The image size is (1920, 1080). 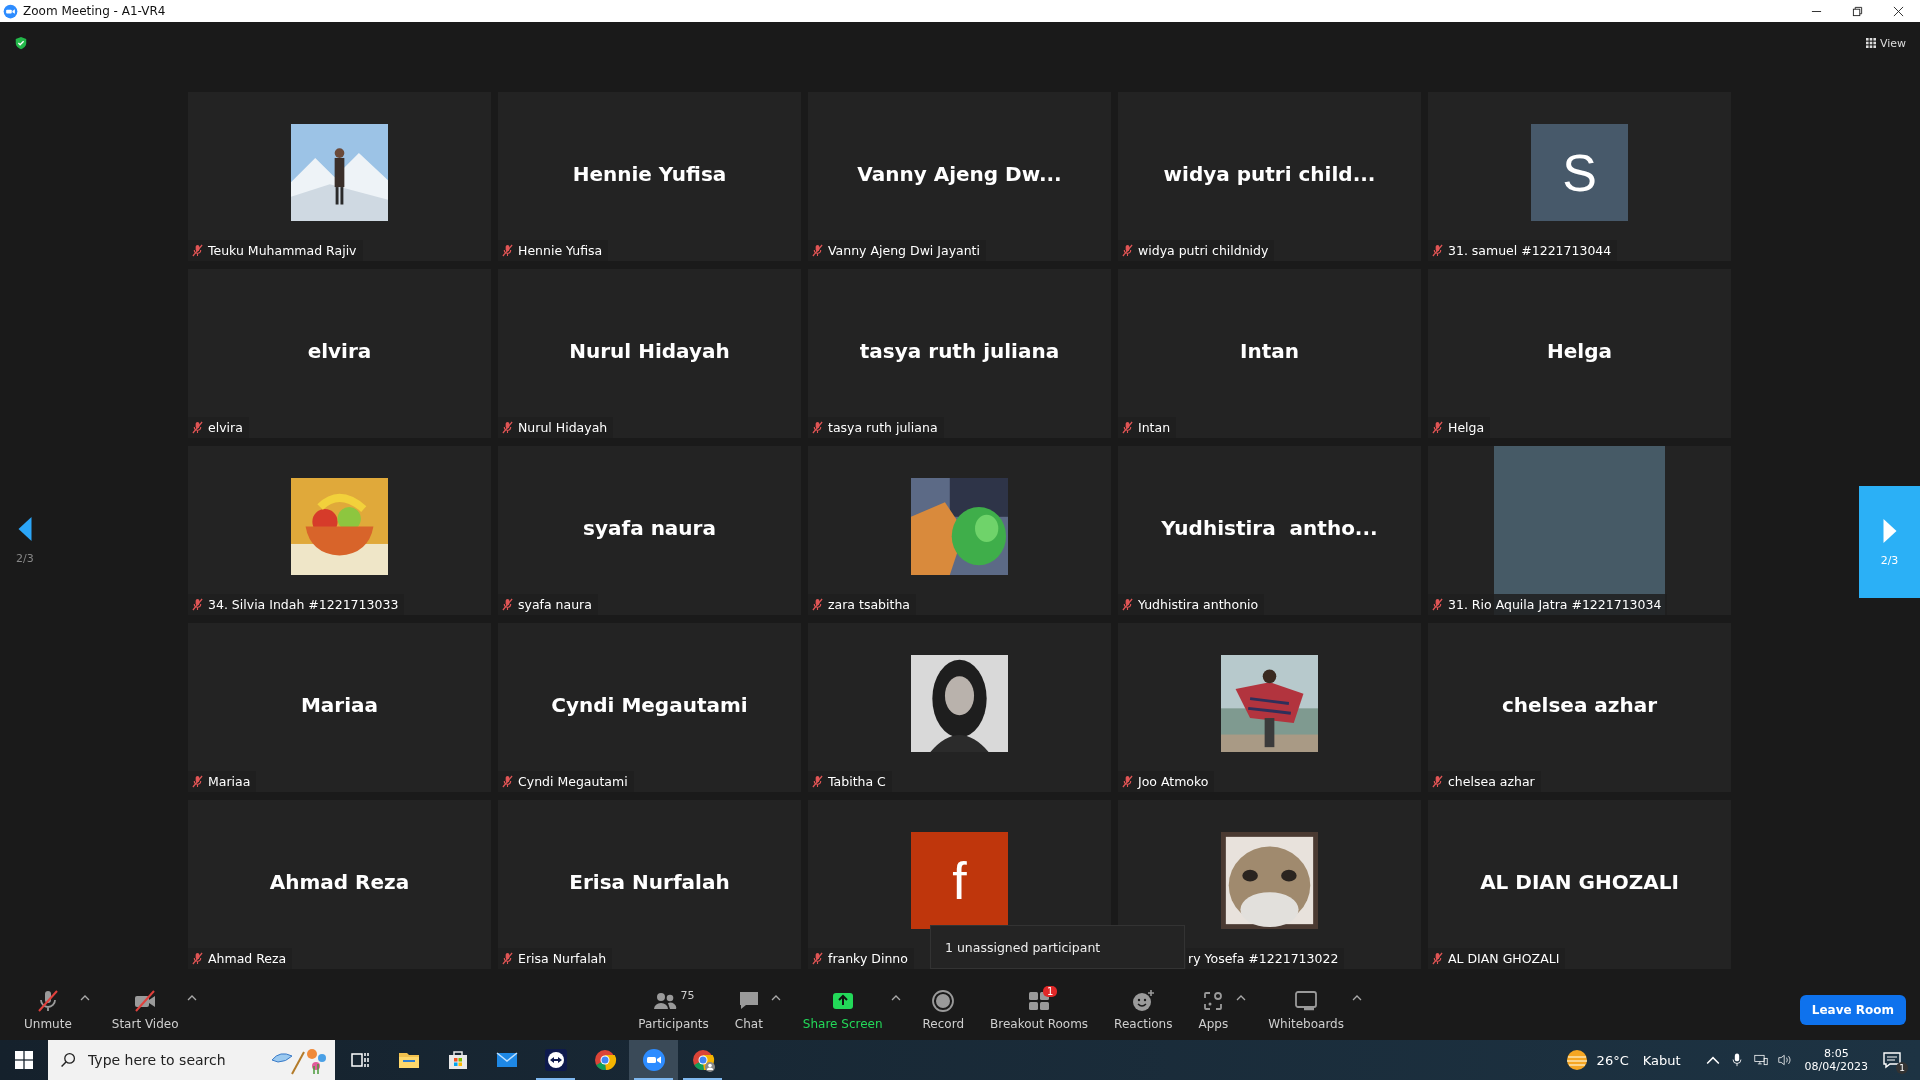 What do you see at coordinates (653, 1060) in the screenshot?
I see `video-call-app-icon` at bounding box center [653, 1060].